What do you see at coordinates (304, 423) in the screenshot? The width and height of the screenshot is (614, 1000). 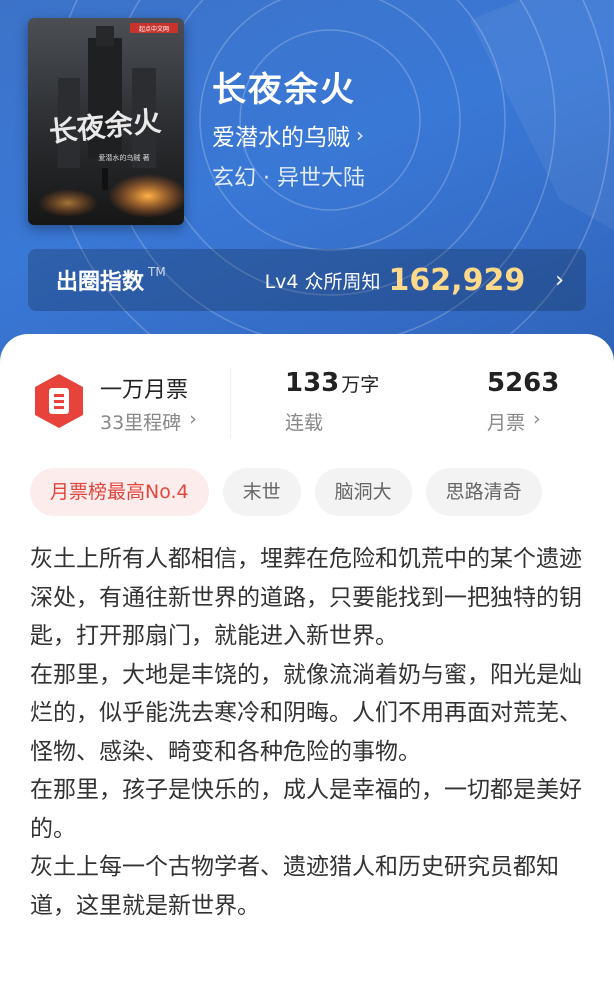 I see `serial-status: 连载` at bounding box center [304, 423].